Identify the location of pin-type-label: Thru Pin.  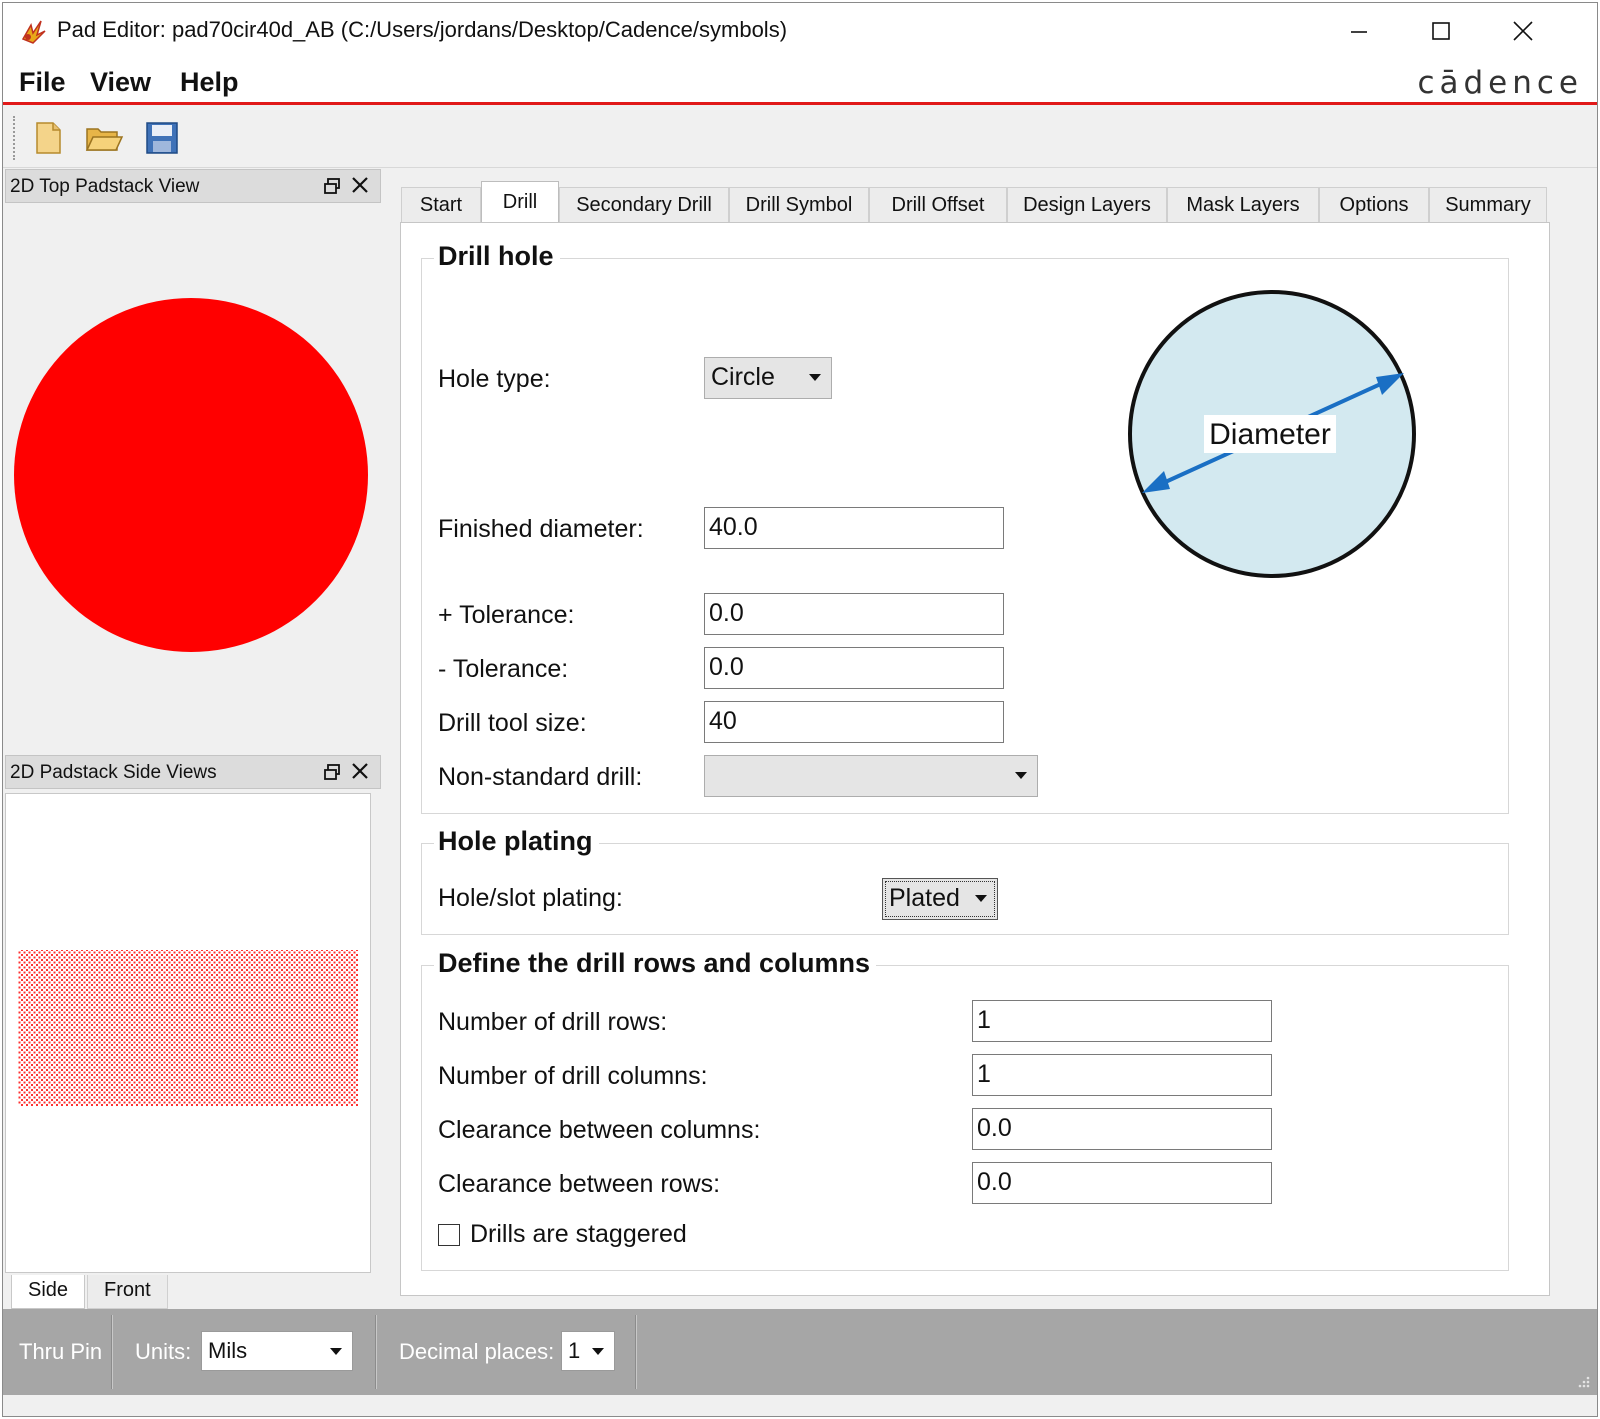
(61, 1351).